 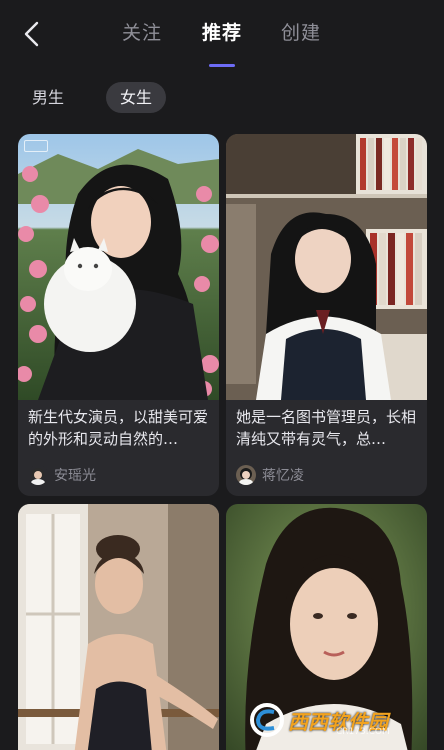 I want to click on active-tab-indicator, so click(x=222, y=65).